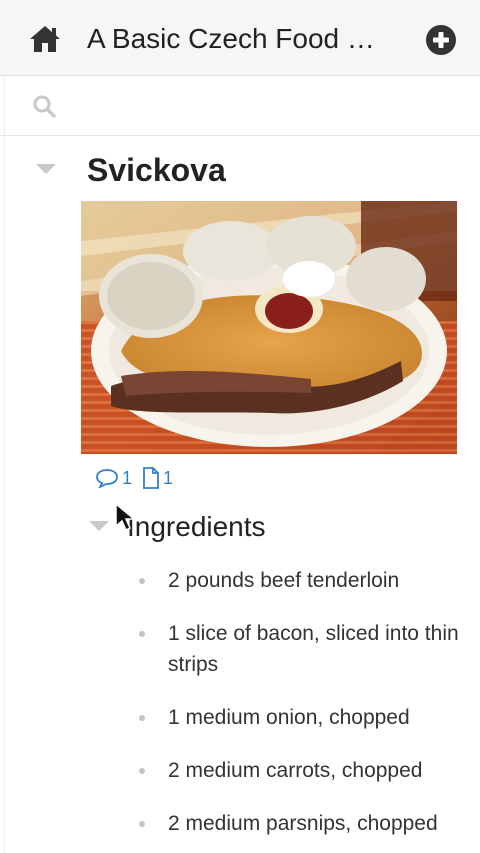  I want to click on home-icon, so click(45, 39).